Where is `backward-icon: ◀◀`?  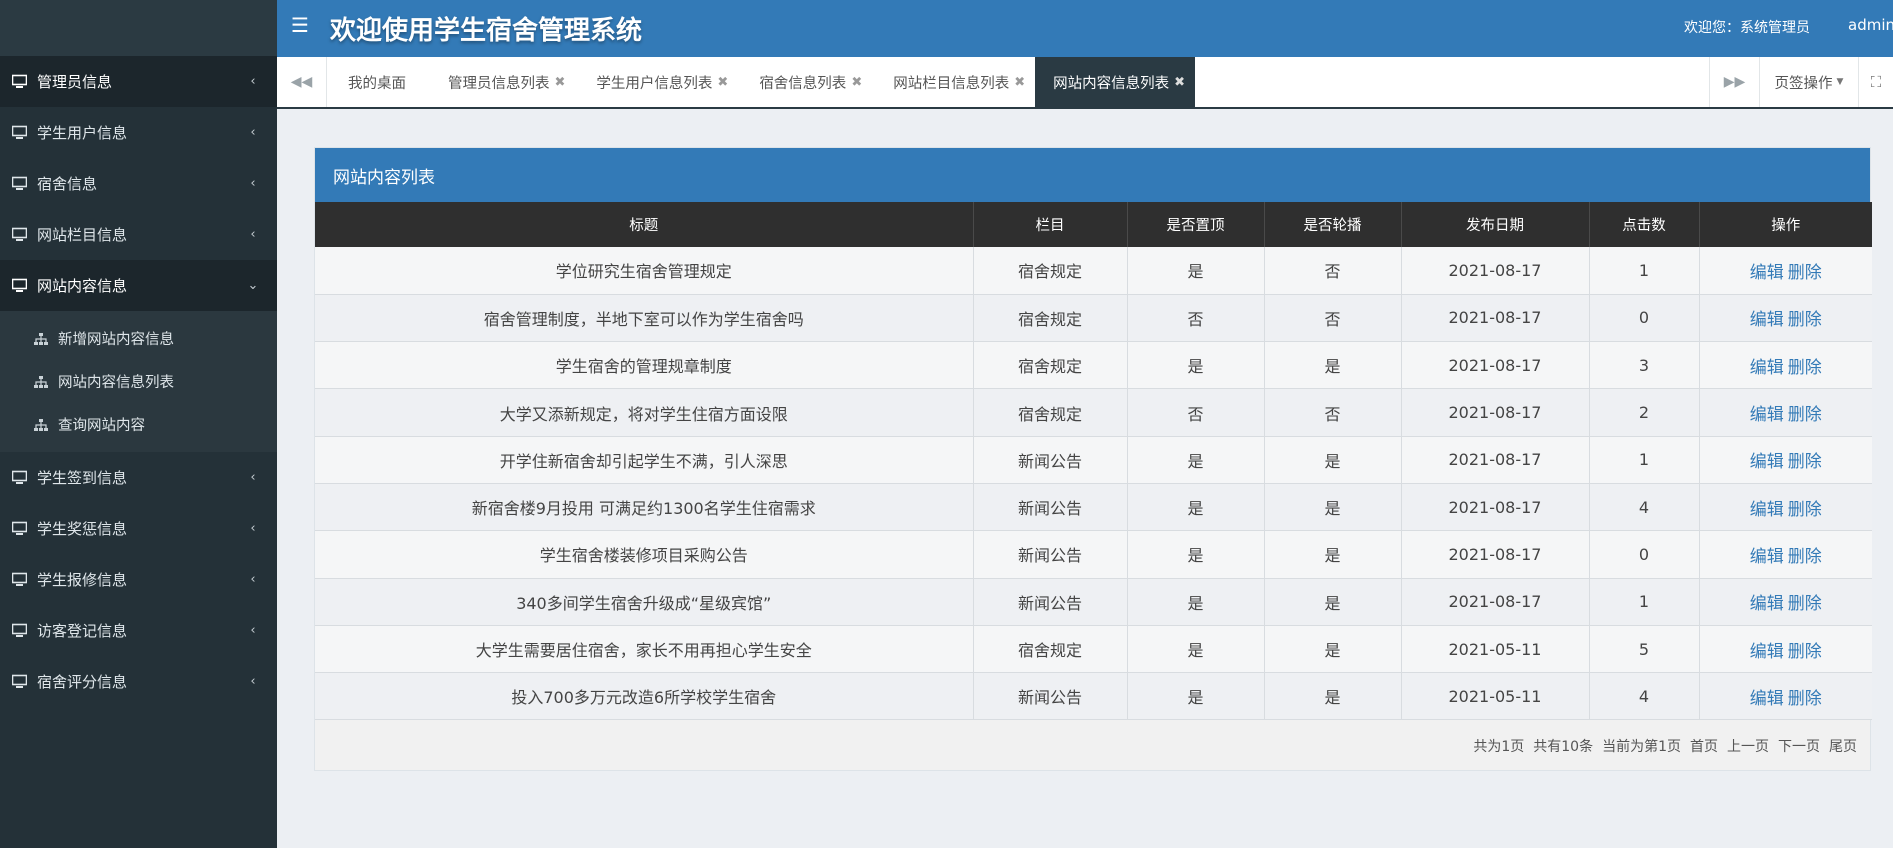
backward-icon: ◀◀ is located at coordinates (301, 82).